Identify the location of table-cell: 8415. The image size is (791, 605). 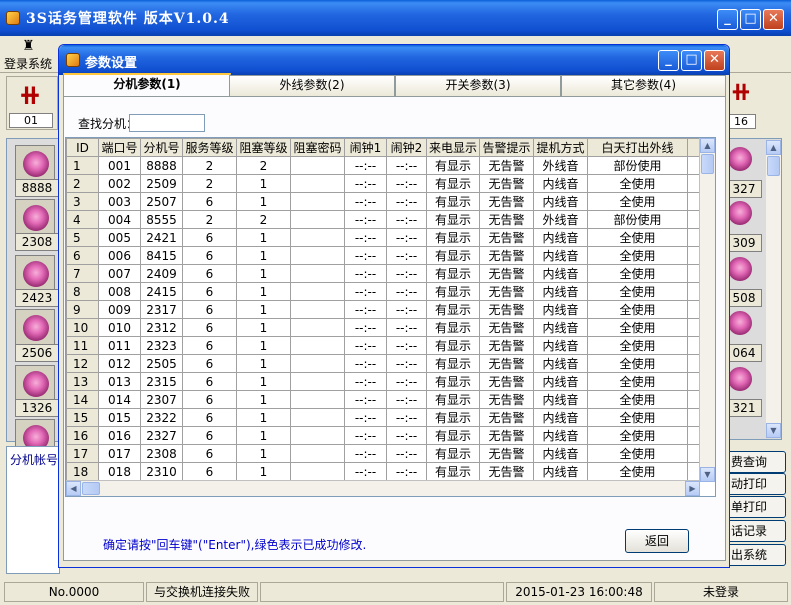
(161, 255).